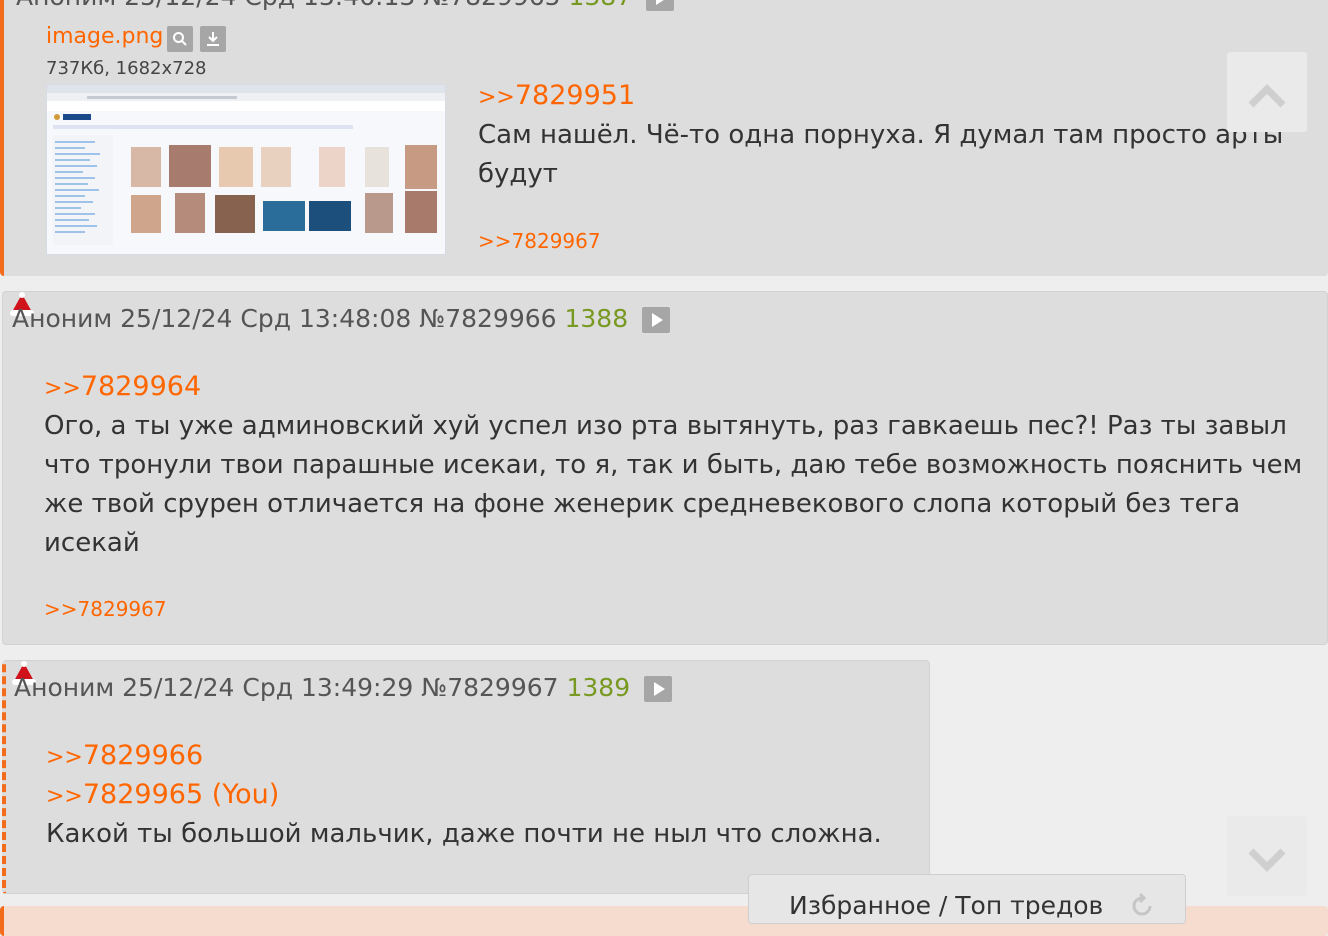 The height and width of the screenshot is (936, 1328). What do you see at coordinates (1267, 860) in the screenshot?
I see `chevron-down-icon` at bounding box center [1267, 860].